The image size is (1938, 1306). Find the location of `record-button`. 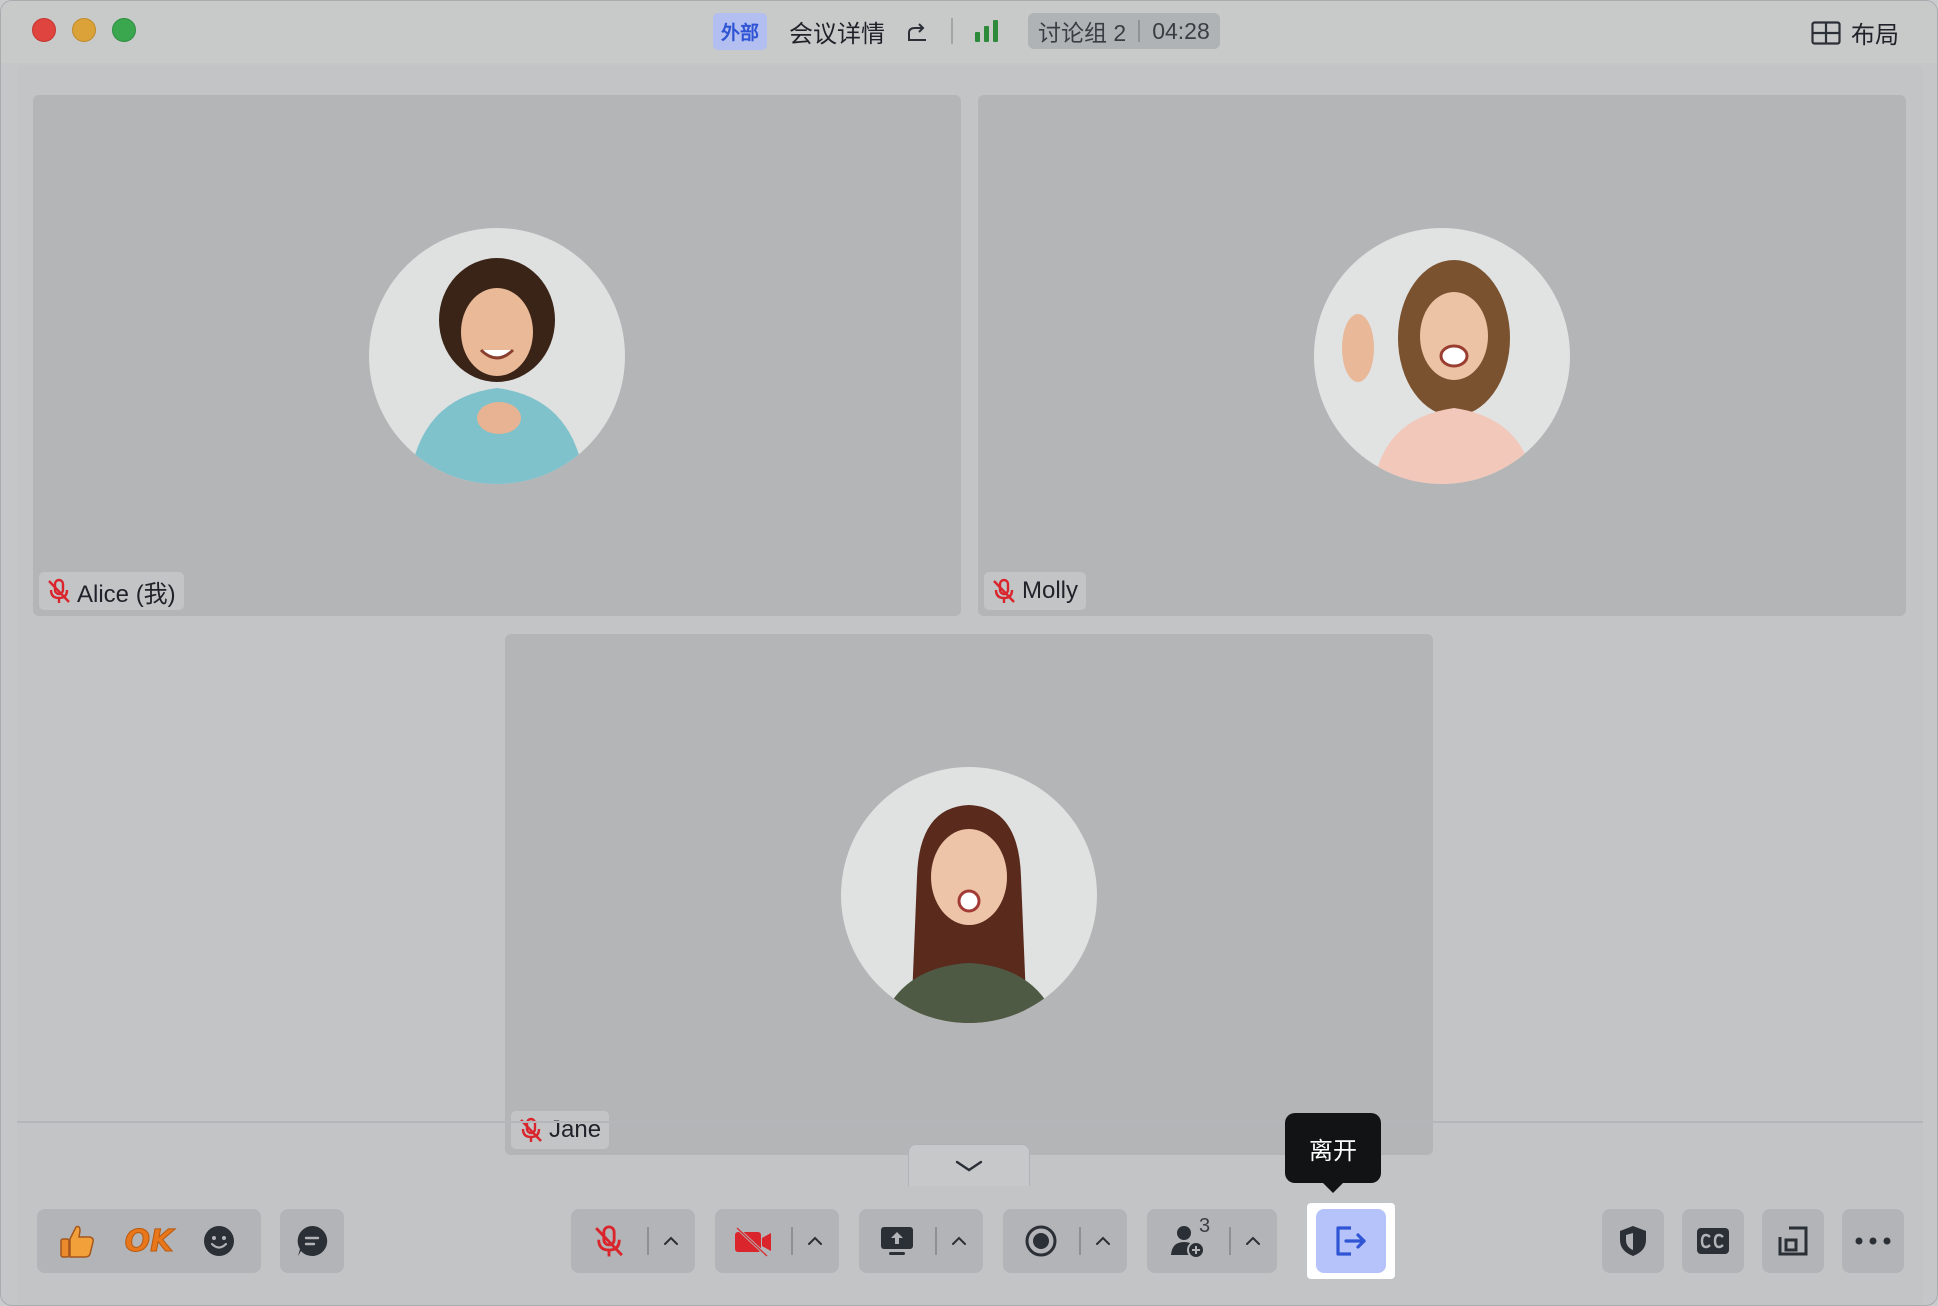

record-button is located at coordinates (1041, 1241).